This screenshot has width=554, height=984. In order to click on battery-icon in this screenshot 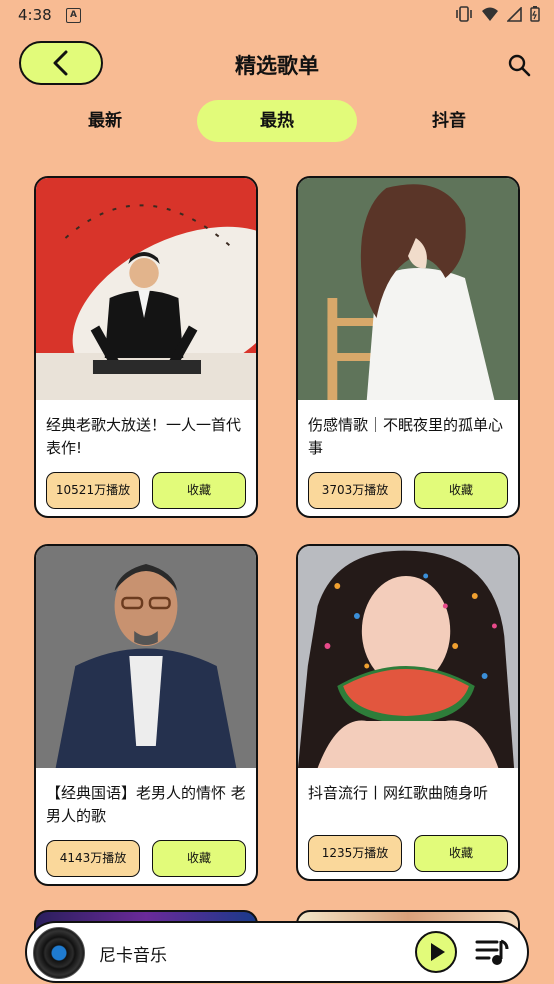, I will do `click(535, 14)`.